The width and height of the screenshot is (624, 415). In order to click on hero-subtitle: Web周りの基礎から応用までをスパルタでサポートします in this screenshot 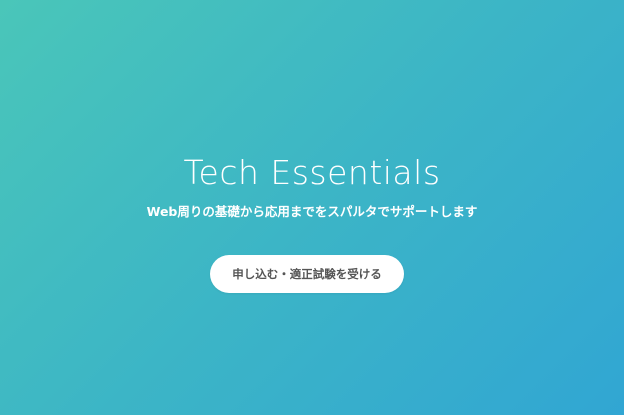, I will do `click(312, 211)`.